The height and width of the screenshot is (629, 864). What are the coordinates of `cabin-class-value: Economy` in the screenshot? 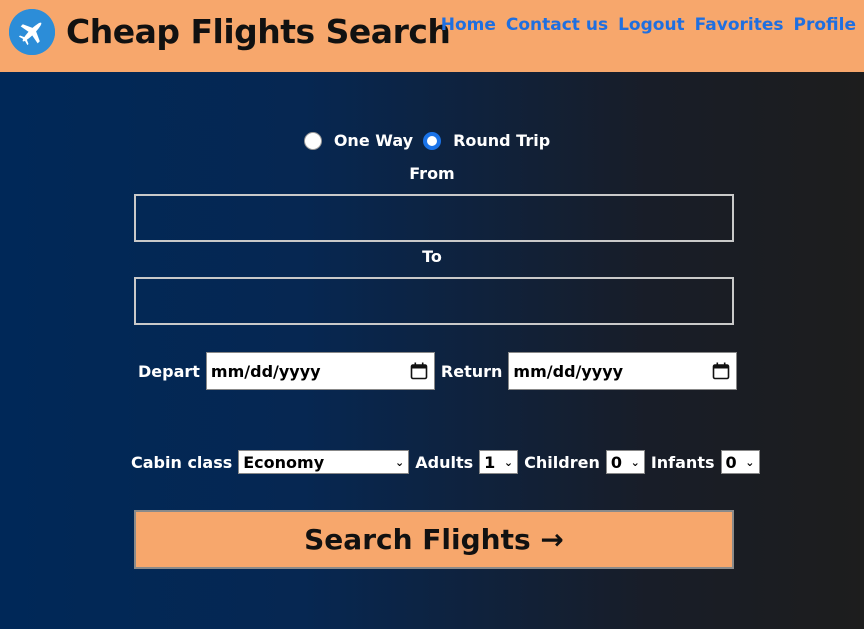 It's located at (284, 462).